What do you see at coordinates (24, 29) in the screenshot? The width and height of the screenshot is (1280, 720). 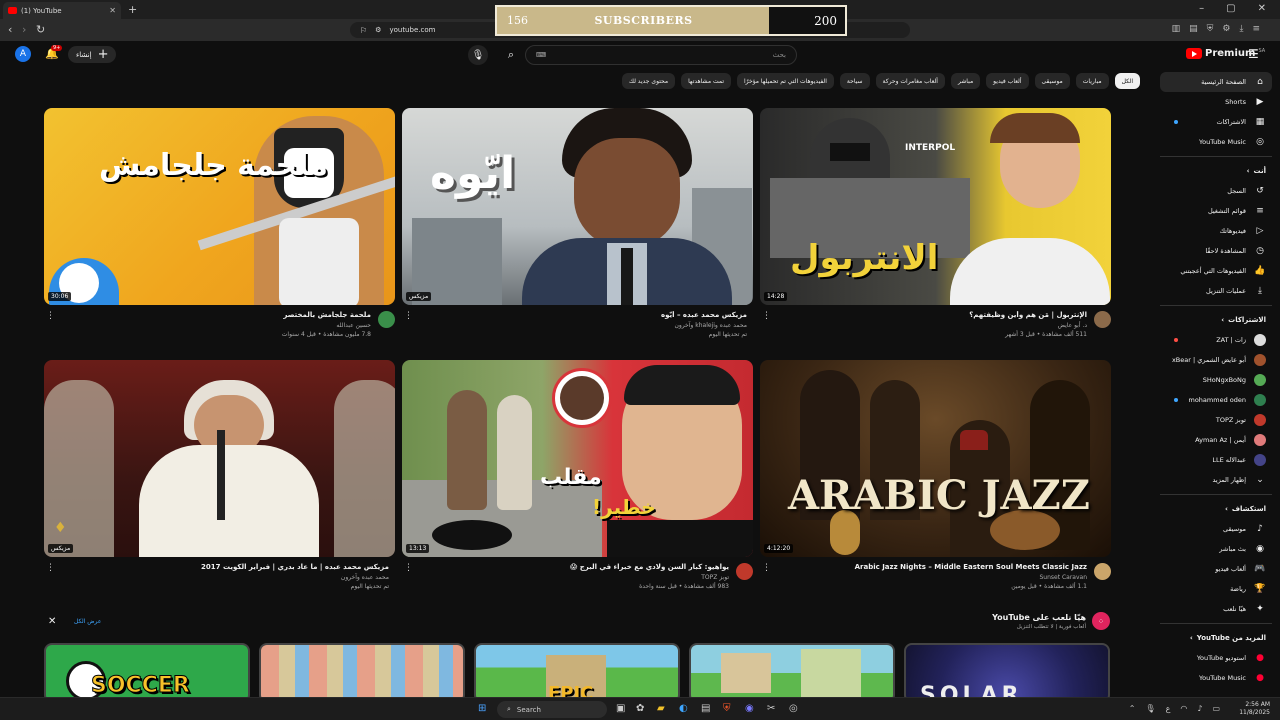 I see `forward-icon: ›` at bounding box center [24, 29].